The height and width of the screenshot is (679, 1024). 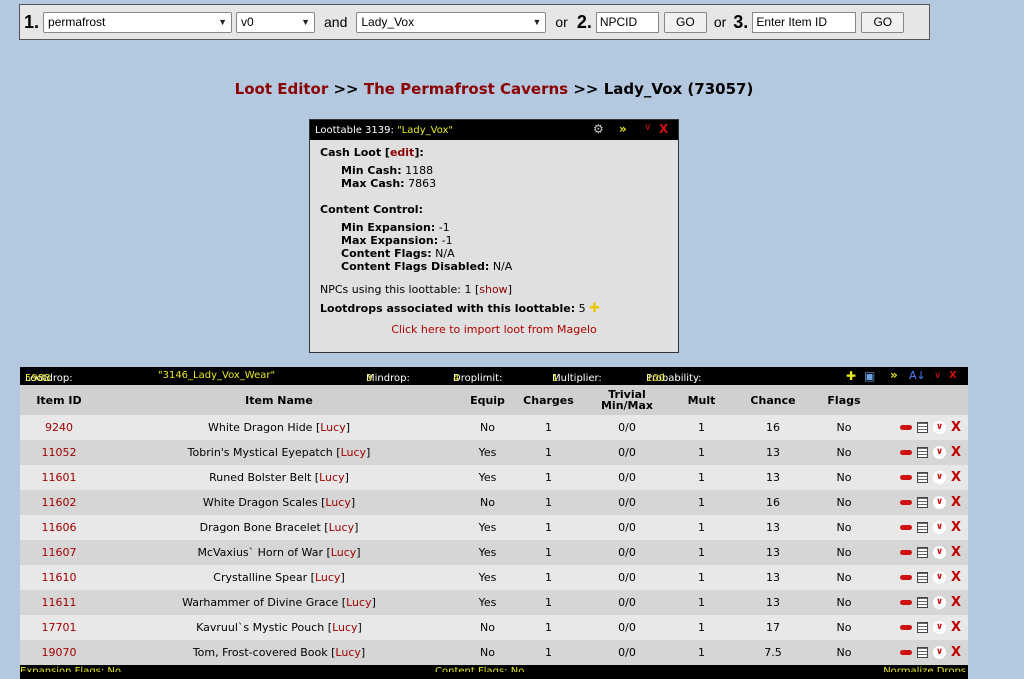 I want to click on item-id-link: 11052, so click(x=59, y=452).